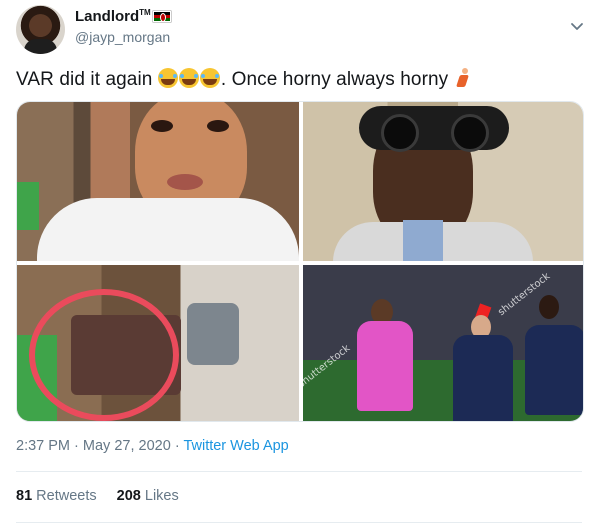  What do you see at coordinates (24, 496) in the screenshot?
I see `retweets-count: 81` at bounding box center [24, 496].